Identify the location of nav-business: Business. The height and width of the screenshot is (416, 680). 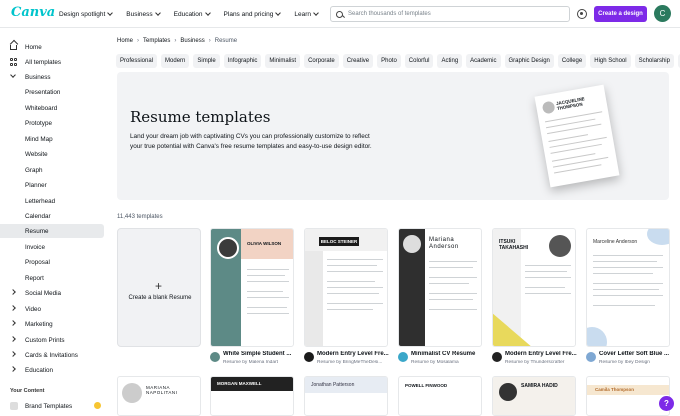
(143, 14).